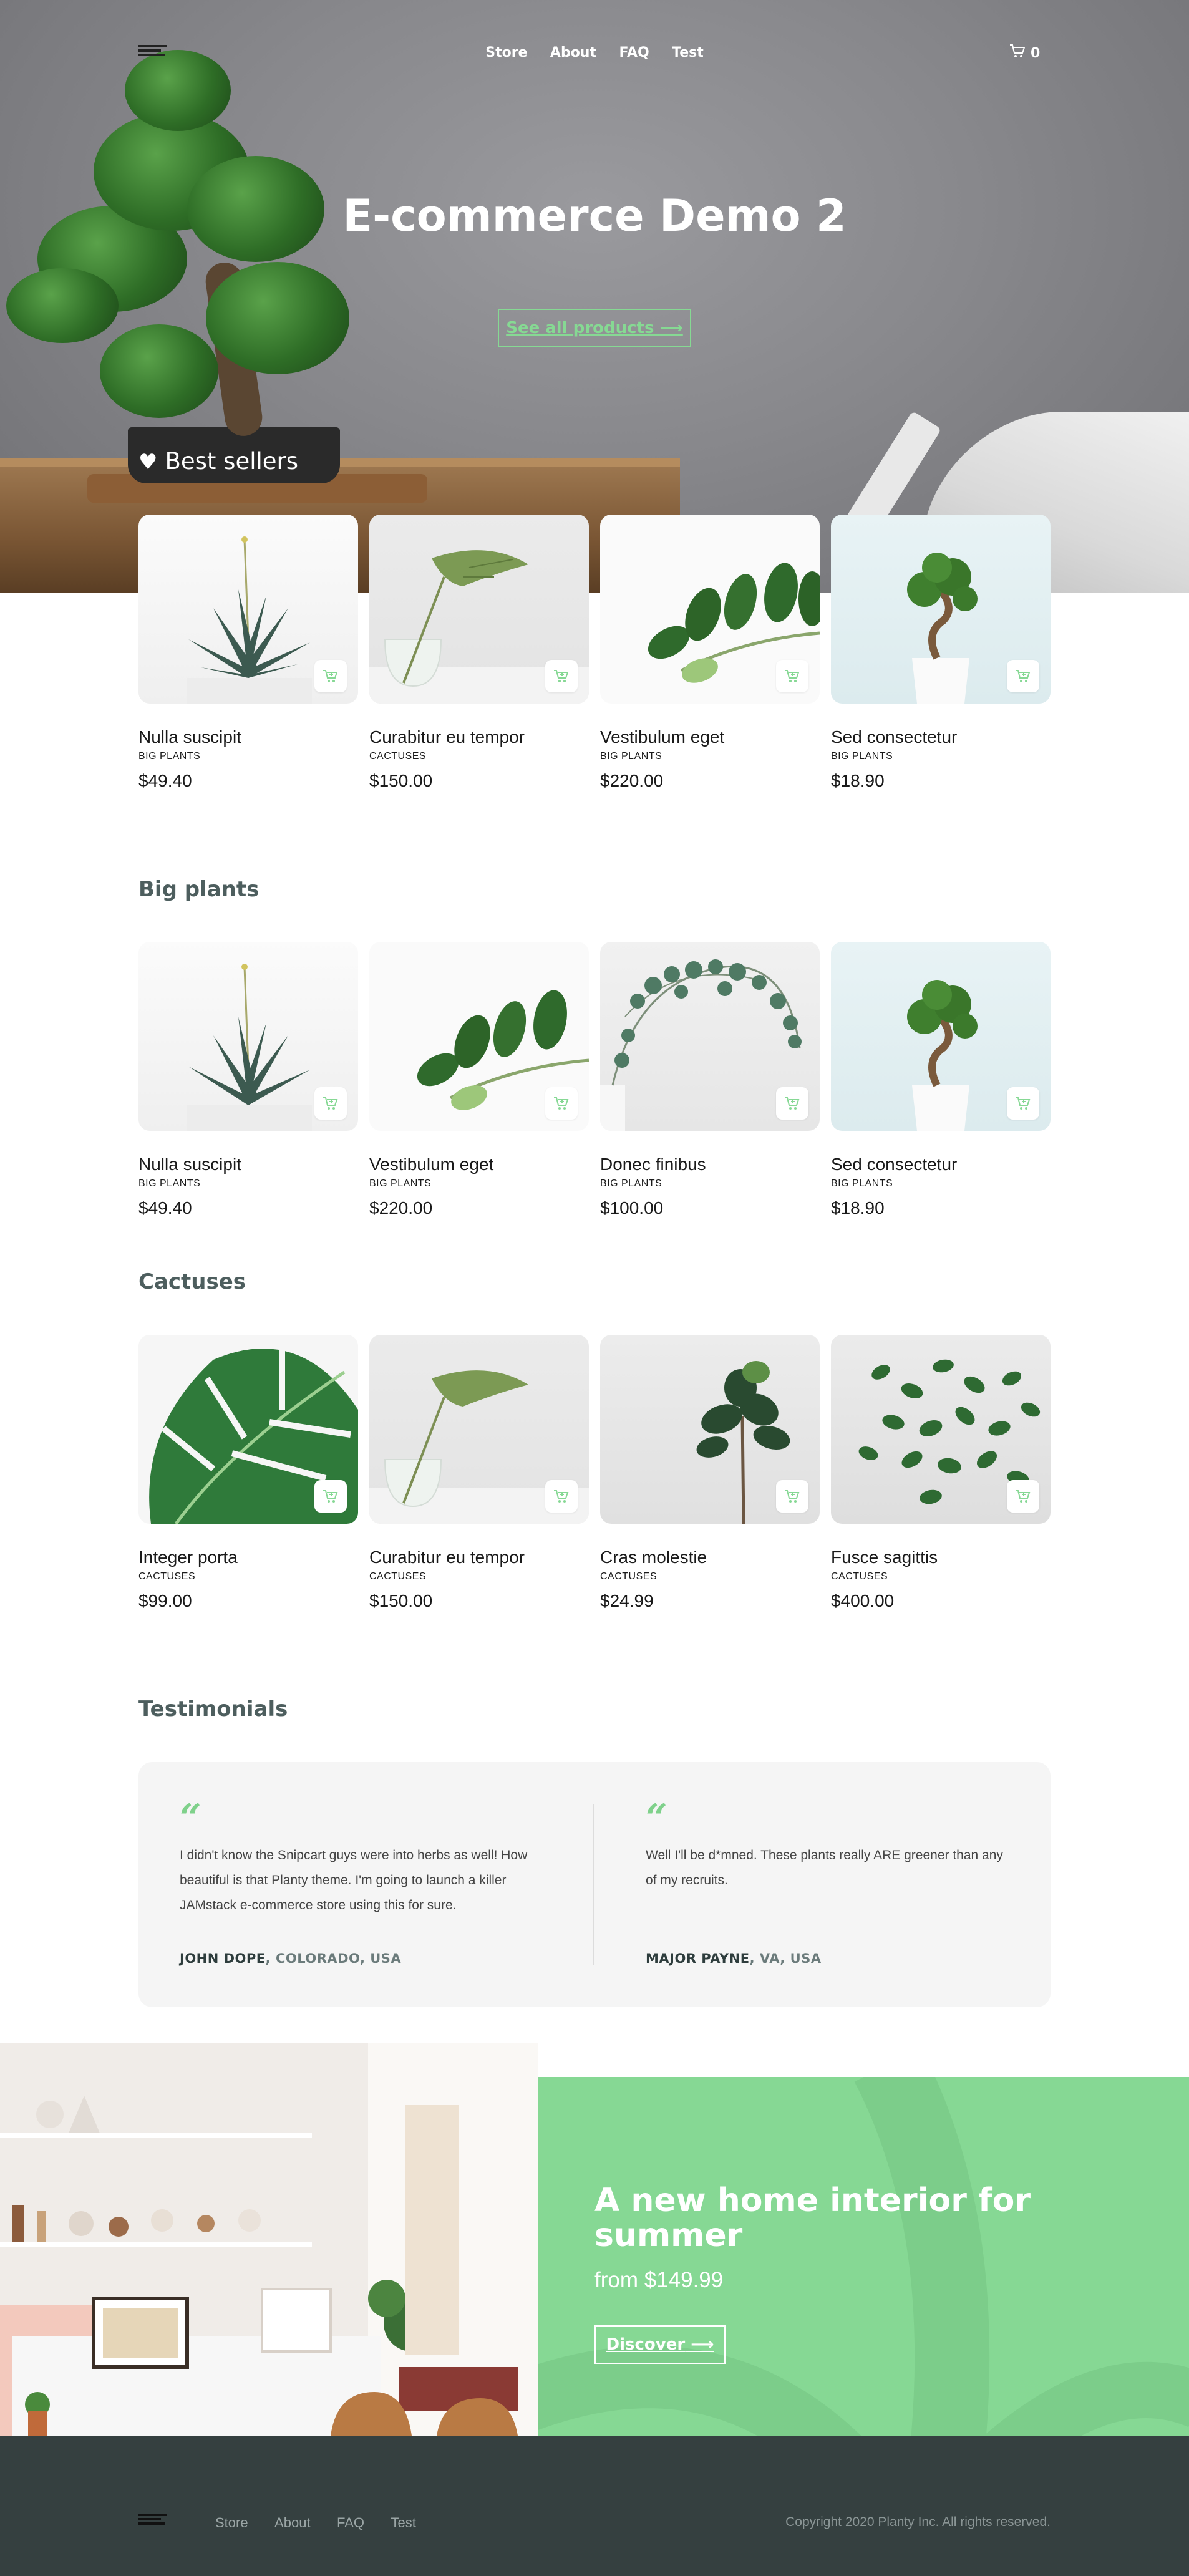  Describe the element at coordinates (153, 2521) in the screenshot. I see `footer-logo` at that location.